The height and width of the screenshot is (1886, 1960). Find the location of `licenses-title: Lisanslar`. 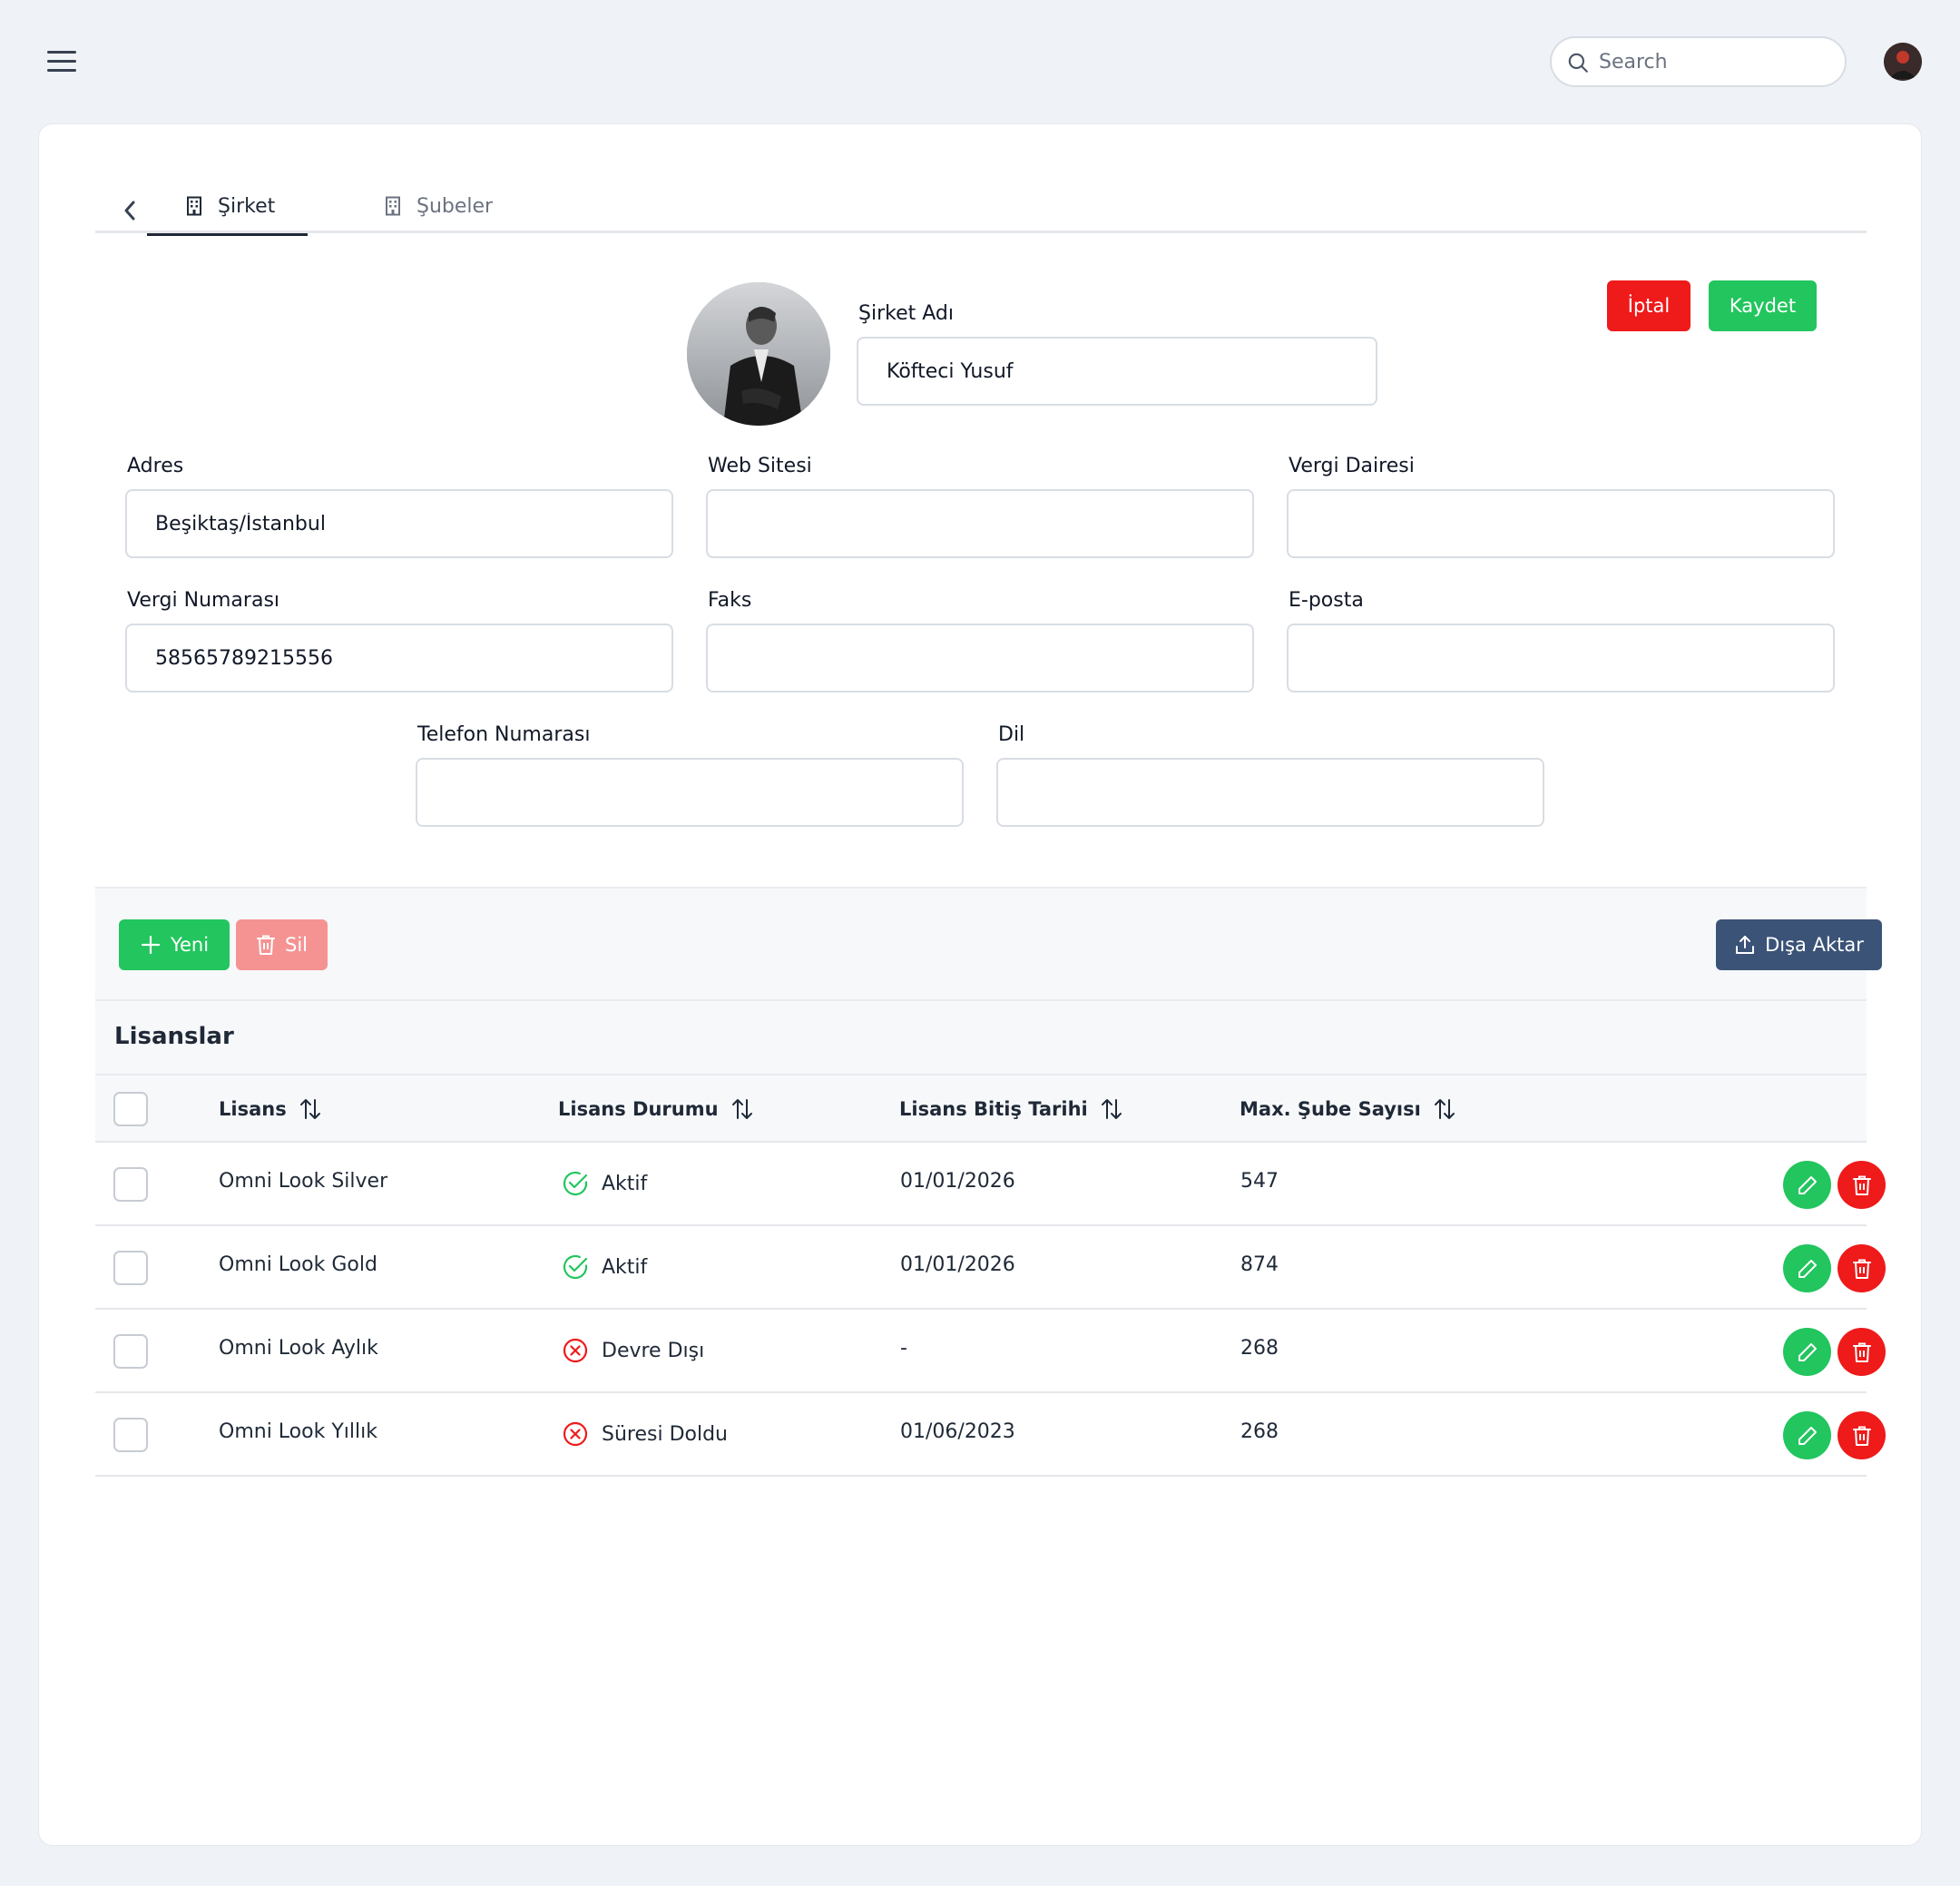

licenses-title: Lisanslar is located at coordinates (174, 1036).